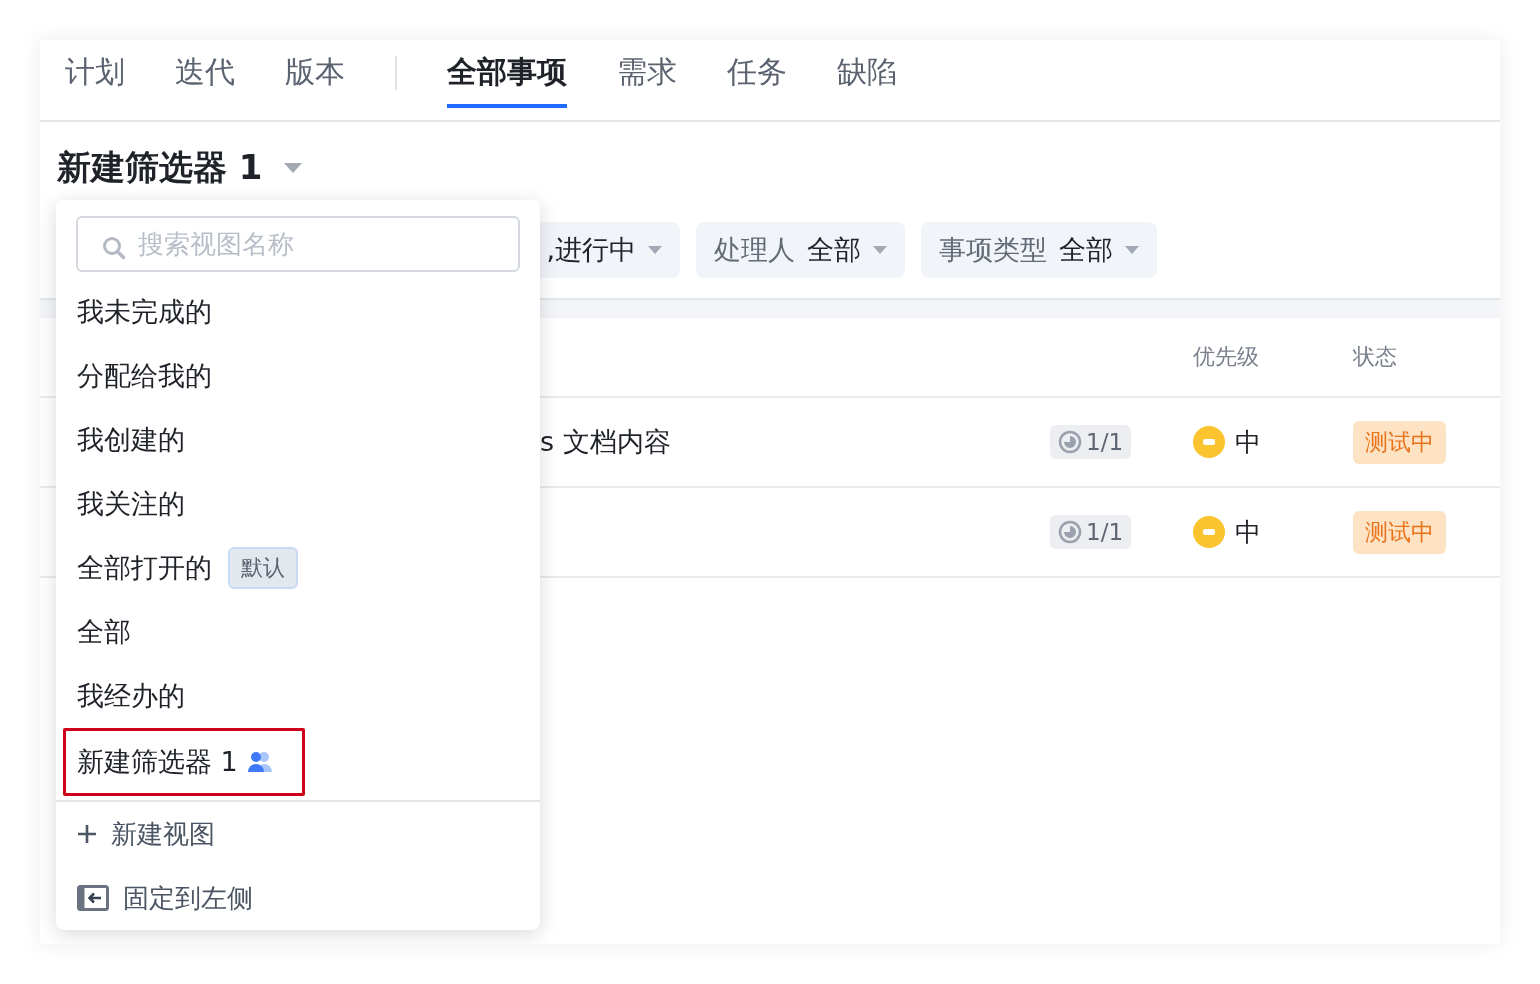 Image resolution: width=1540 pixels, height=984 pixels. What do you see at coordinates (263, 568) in the screenshot?
I see `default-badge: 默认` at bounding box center [263, 568].